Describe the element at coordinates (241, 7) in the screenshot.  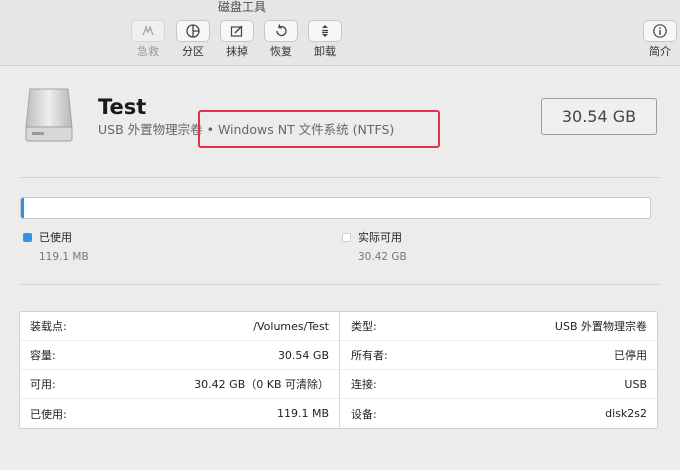
I see `window-title: 磁盘工具` at that location.